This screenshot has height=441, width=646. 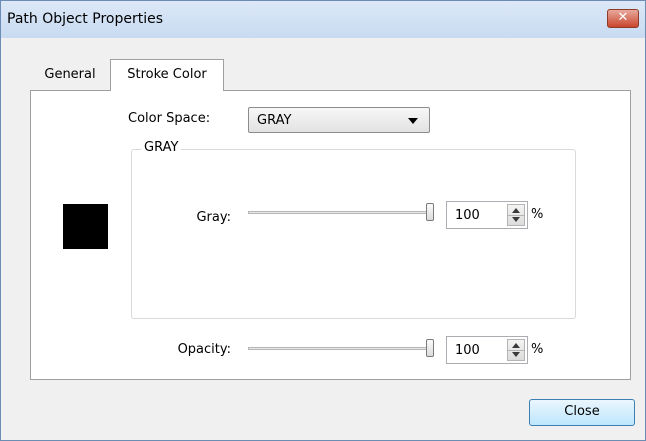 What do you see at coordinates (467, 350) in the screenshot?
I see `opacity-value: 100` at bounding box center [467, 350].